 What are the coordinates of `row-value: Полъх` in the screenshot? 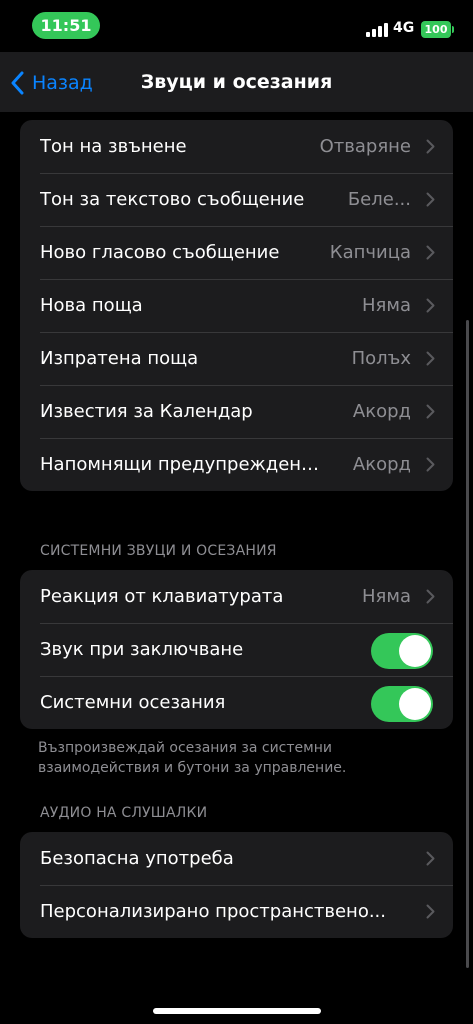 It's located at (381, 358).